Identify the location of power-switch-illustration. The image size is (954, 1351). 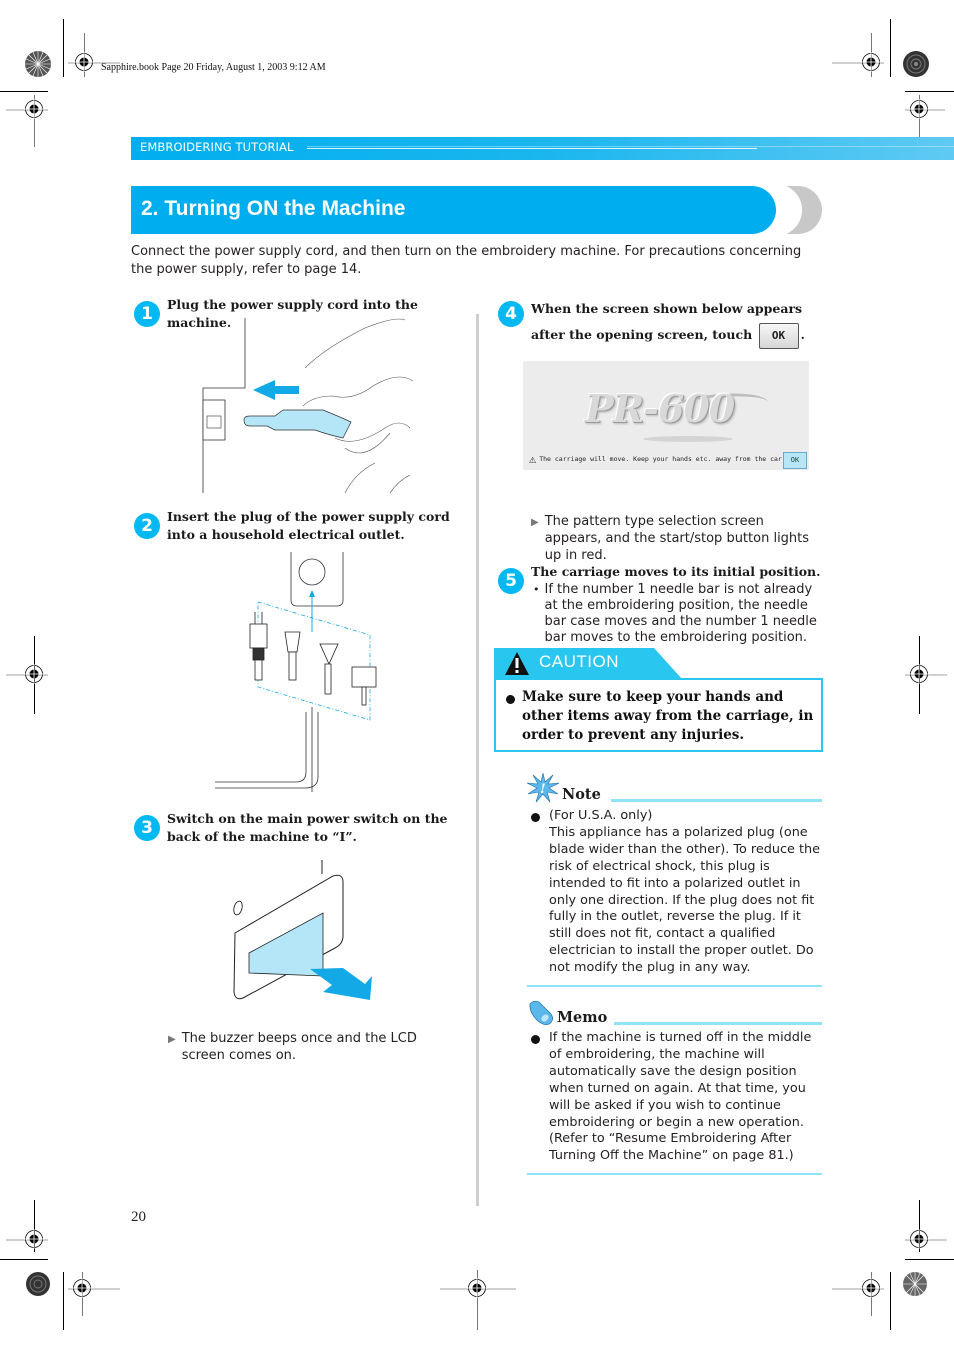
(302, 930).